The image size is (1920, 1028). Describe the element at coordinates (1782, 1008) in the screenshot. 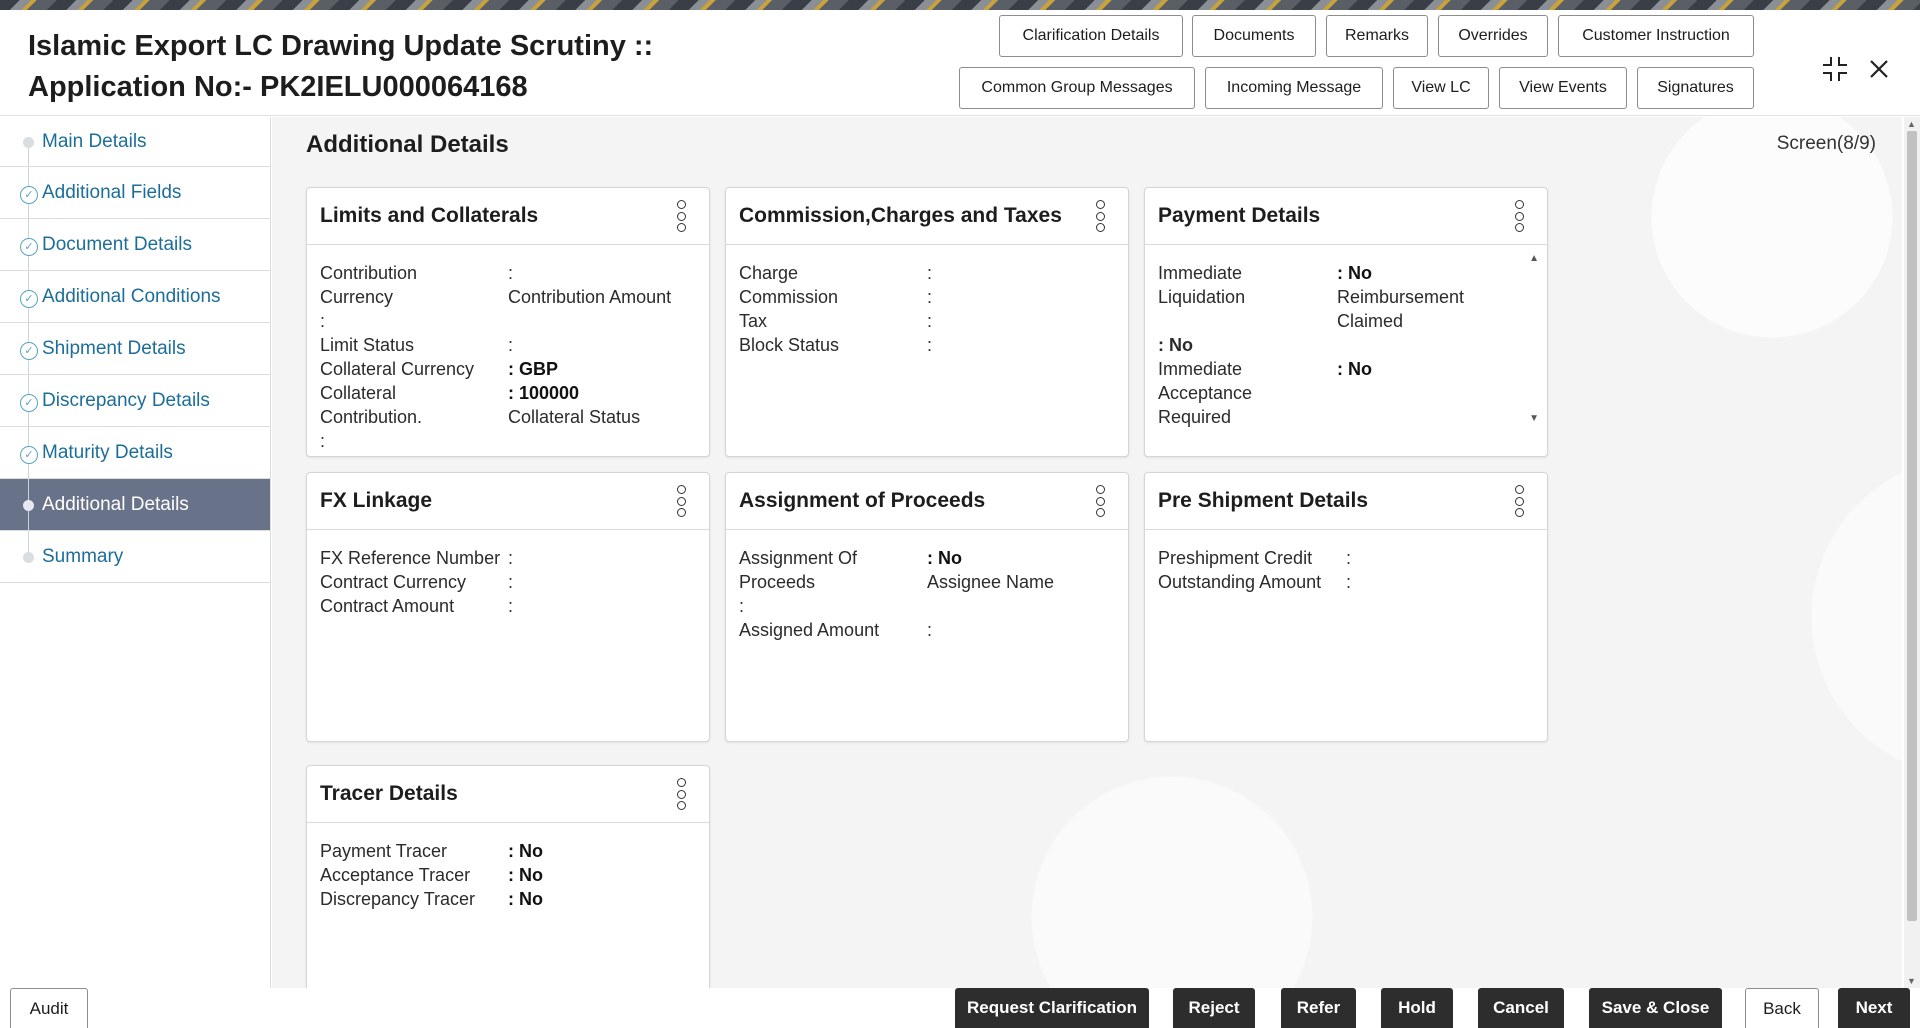

I see `back-button: Back` at that location.